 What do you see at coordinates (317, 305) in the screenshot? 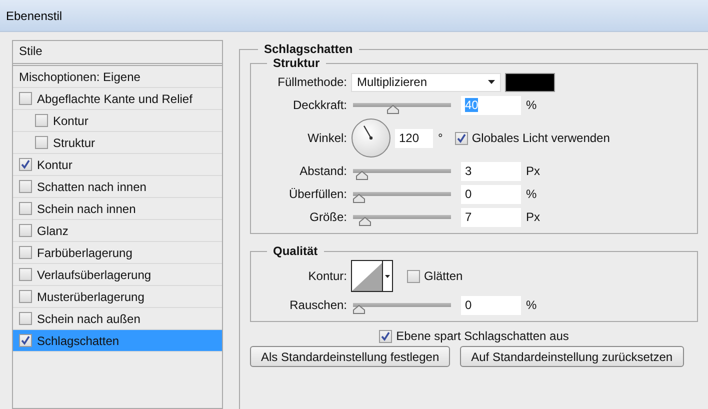
I see `field-label: Rauschen:` at bounding box center [317, 305].